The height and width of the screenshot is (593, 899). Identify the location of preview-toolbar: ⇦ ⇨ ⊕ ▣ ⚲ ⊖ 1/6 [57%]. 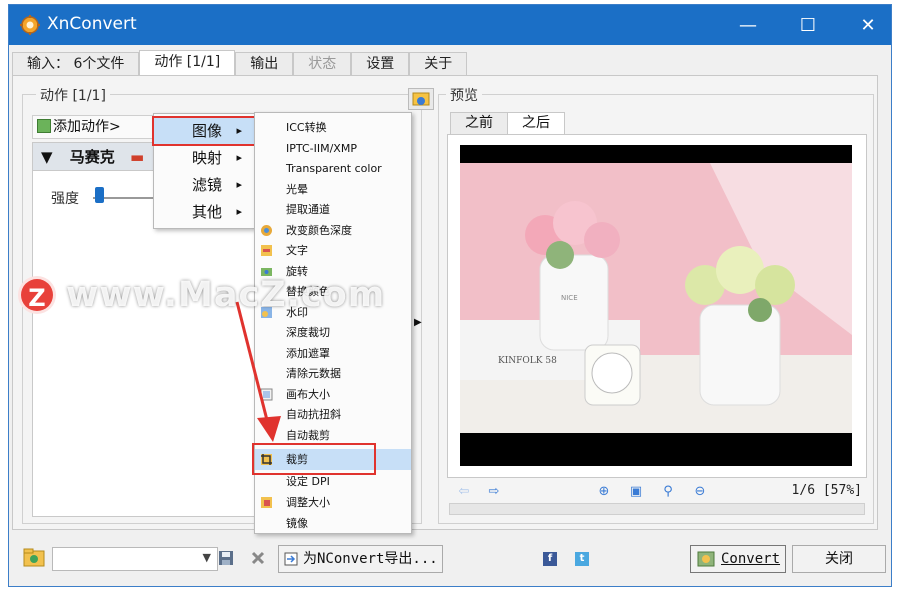
(659, 492).